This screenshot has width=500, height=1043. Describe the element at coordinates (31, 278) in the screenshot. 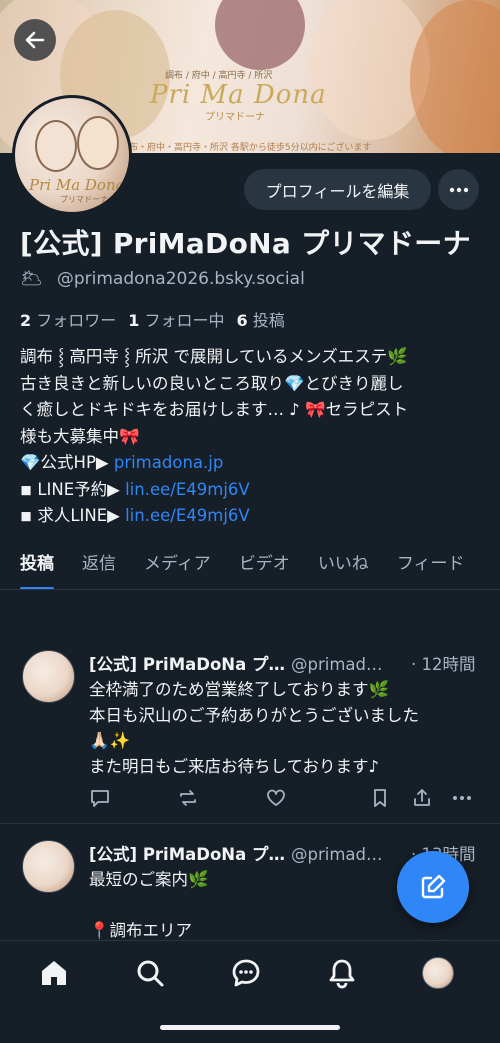

I see `sun-cloud-icon: 🌥` at that location.